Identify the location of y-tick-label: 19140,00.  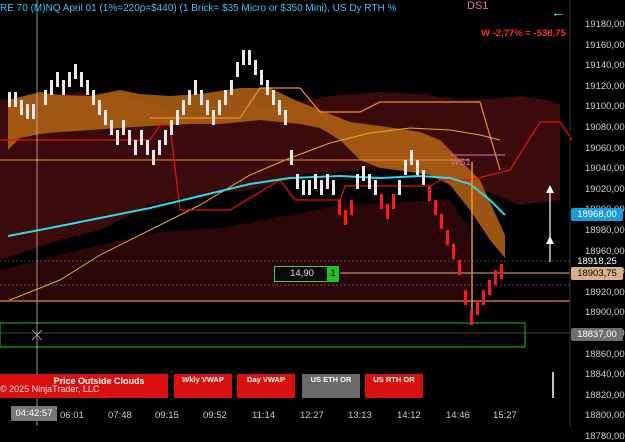
(605, 66).